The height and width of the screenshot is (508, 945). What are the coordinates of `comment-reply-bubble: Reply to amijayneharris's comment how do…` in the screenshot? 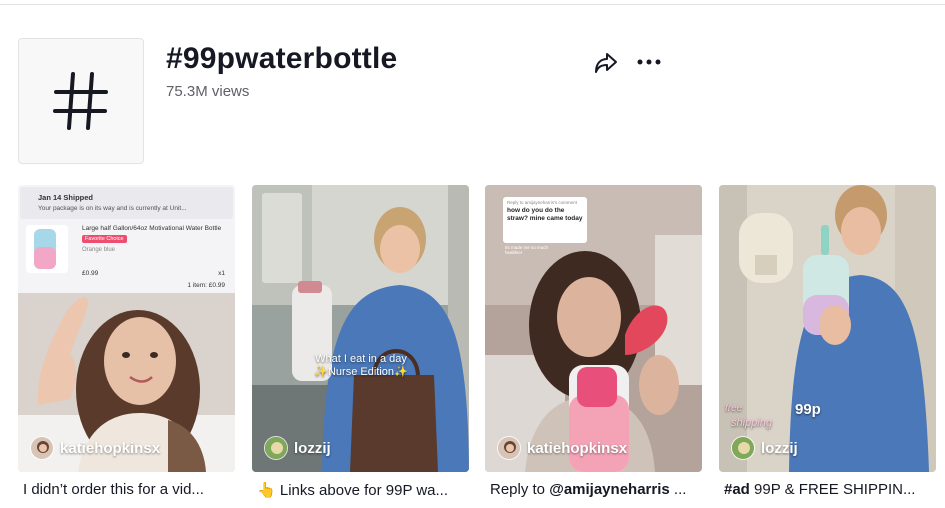 It's located at (545, 220).